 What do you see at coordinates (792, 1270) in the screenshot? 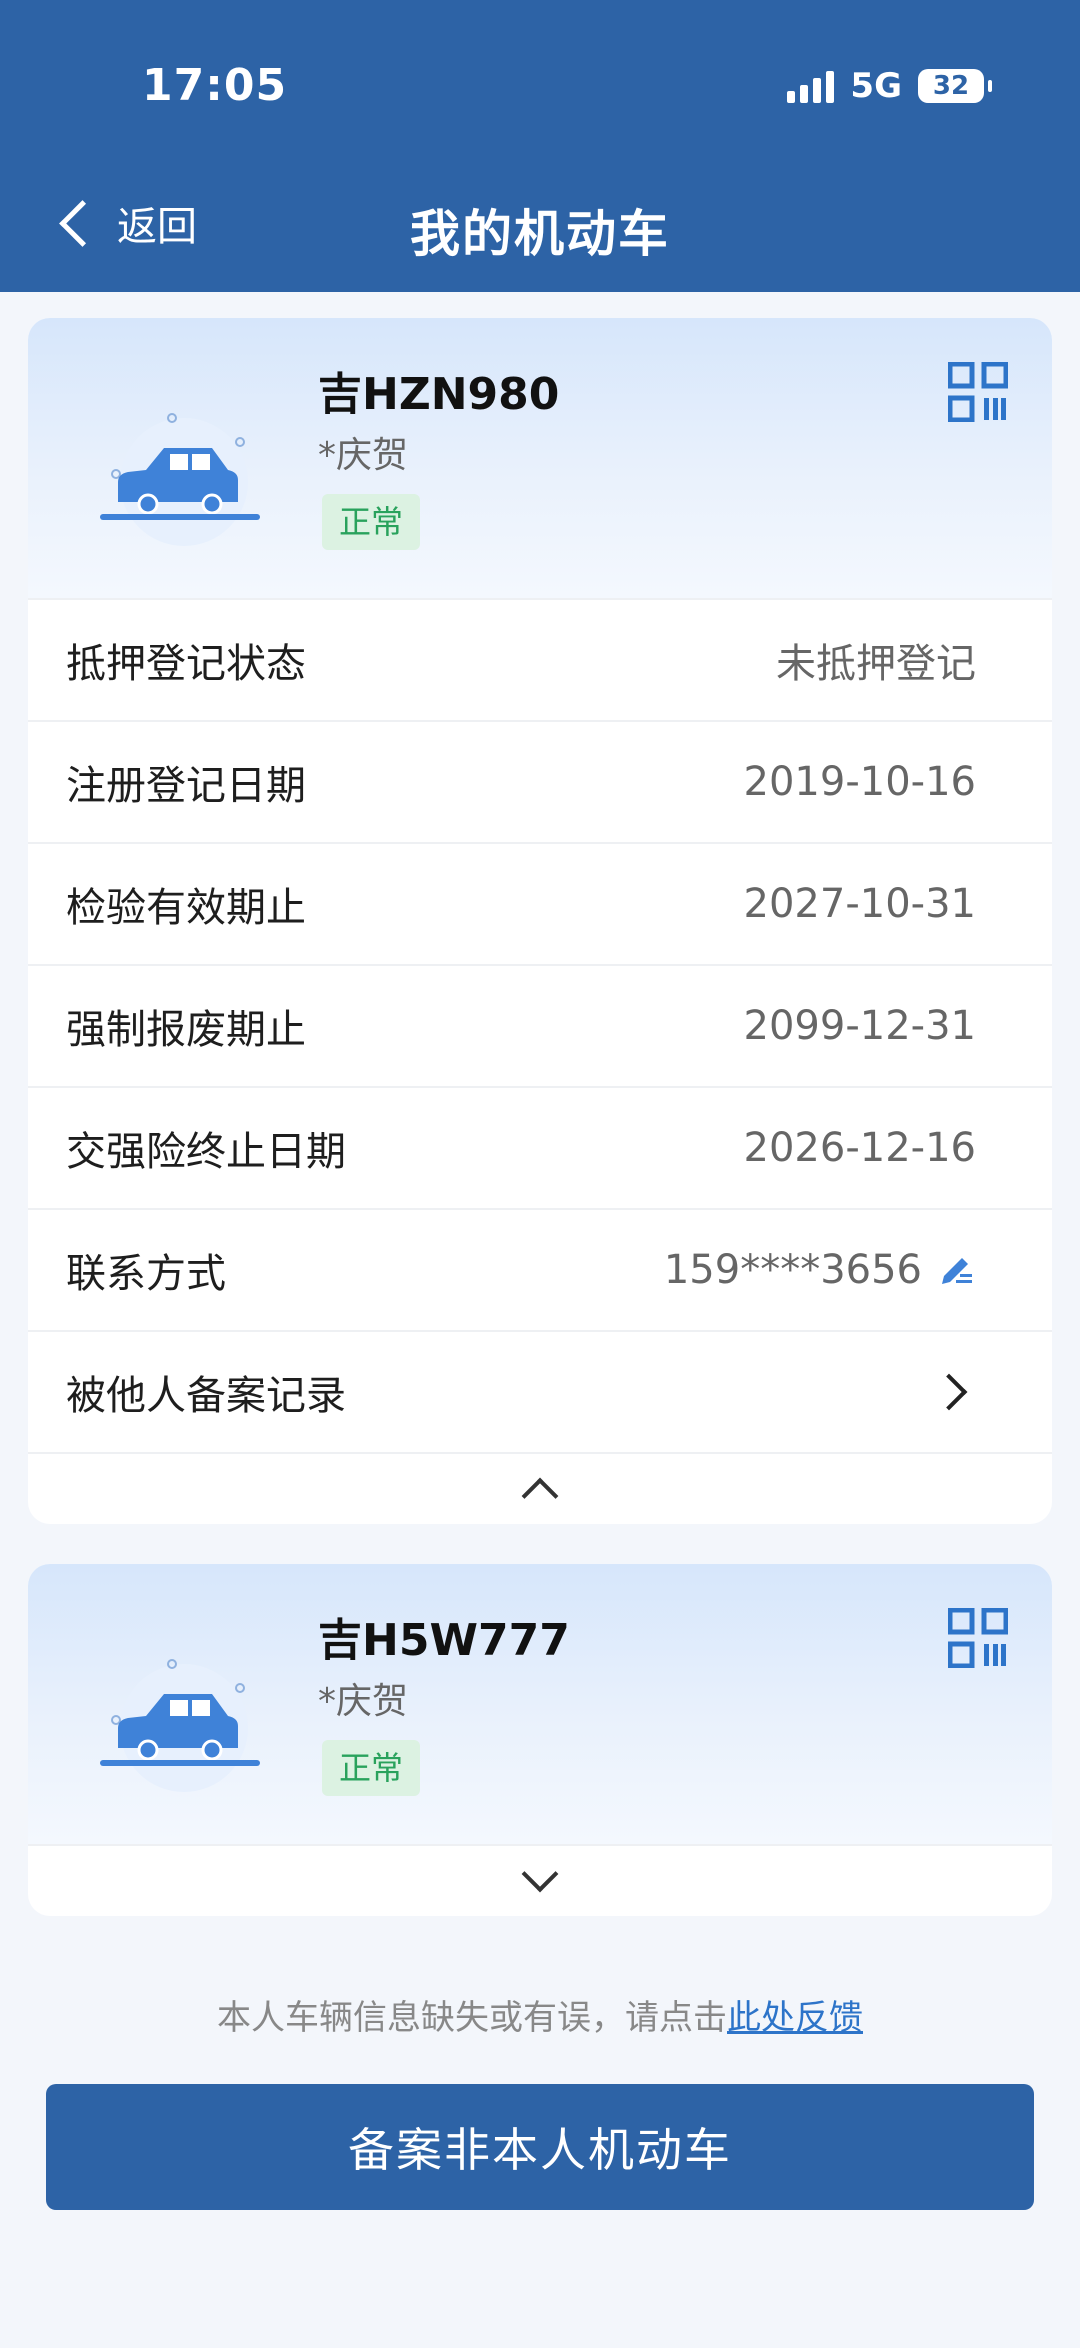
I see `contact-phone: 159****3656` at bounding box center [792, 1270].